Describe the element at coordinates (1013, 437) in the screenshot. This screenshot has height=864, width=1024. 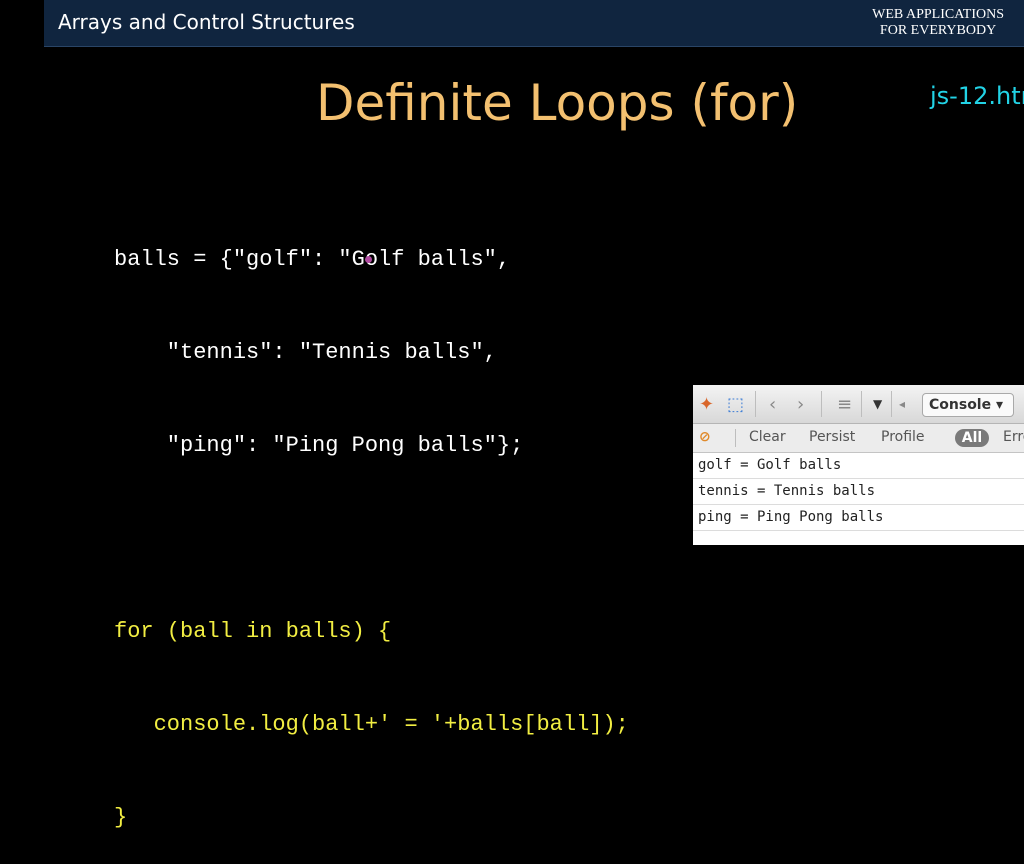
I see `filter-errors-button: Errors` at that location.